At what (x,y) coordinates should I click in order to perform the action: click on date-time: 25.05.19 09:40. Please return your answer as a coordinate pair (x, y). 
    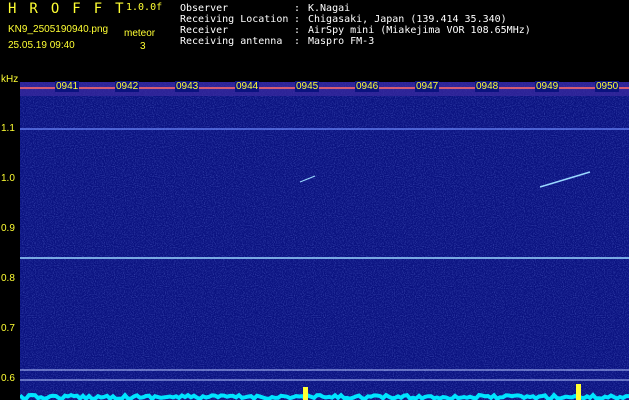
    Looking at the image, I should click on (41, 45).